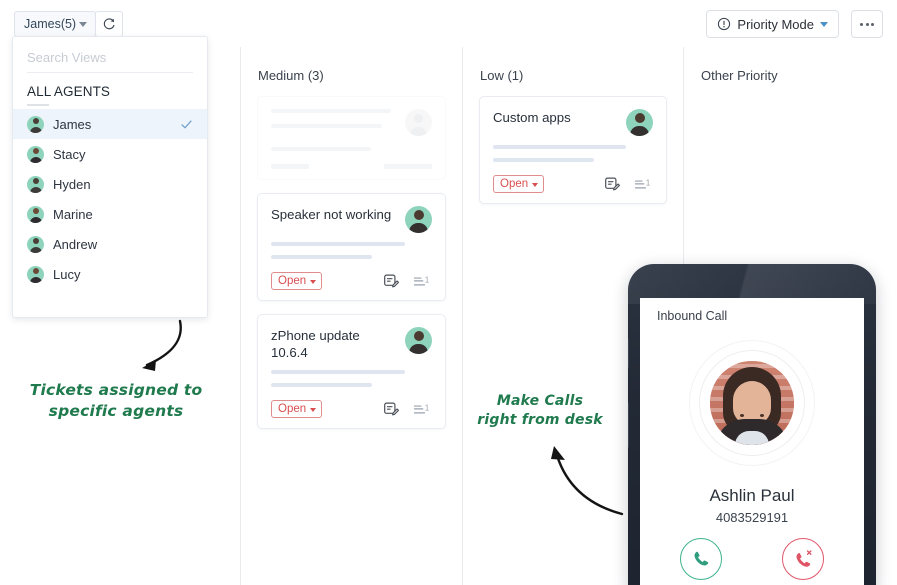 The width and height of the screenshot is (897, 585). Describe the element at coordinates (110, 124) in the screenshot. I see `views-agent-item-james: James` at that location.